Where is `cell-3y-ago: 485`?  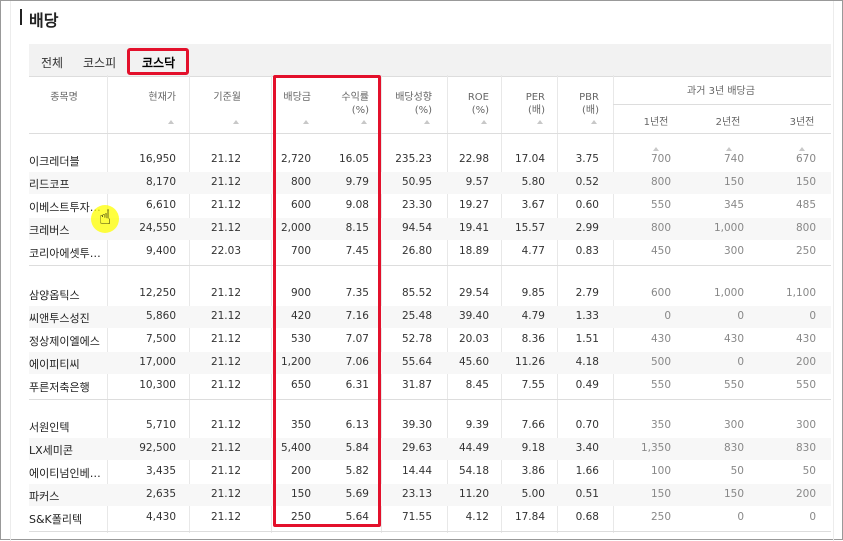
cell-3y-ago: 485 is located at coordinates (805, 205).